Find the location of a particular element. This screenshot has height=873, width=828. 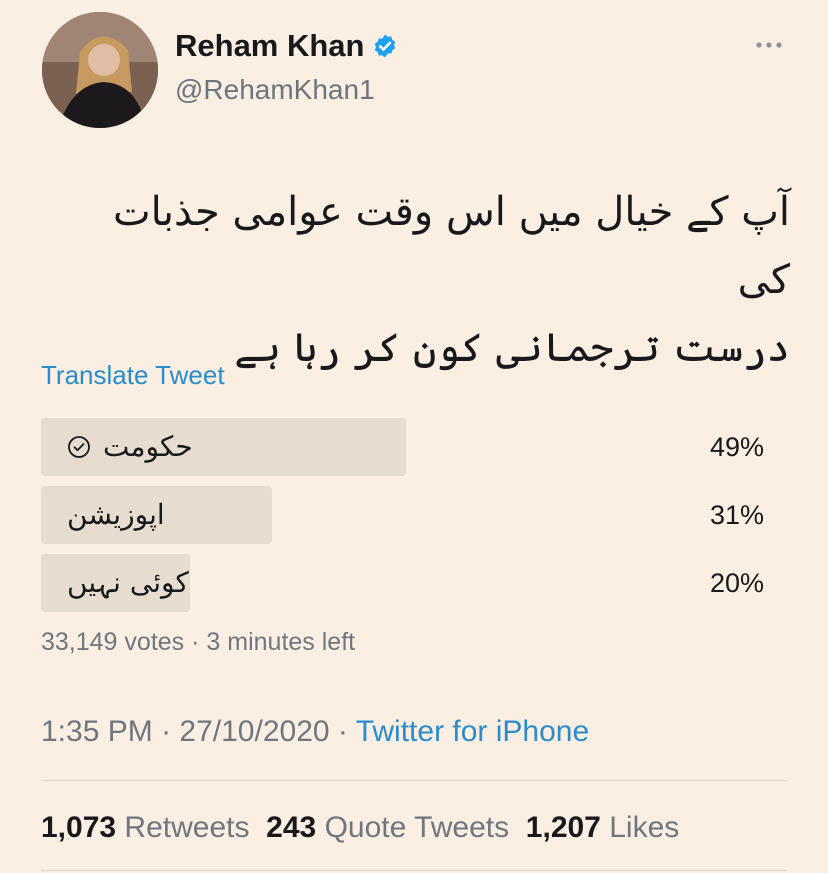

poll-option: اپوزیشن 31% is located at coordinates (413, 515).